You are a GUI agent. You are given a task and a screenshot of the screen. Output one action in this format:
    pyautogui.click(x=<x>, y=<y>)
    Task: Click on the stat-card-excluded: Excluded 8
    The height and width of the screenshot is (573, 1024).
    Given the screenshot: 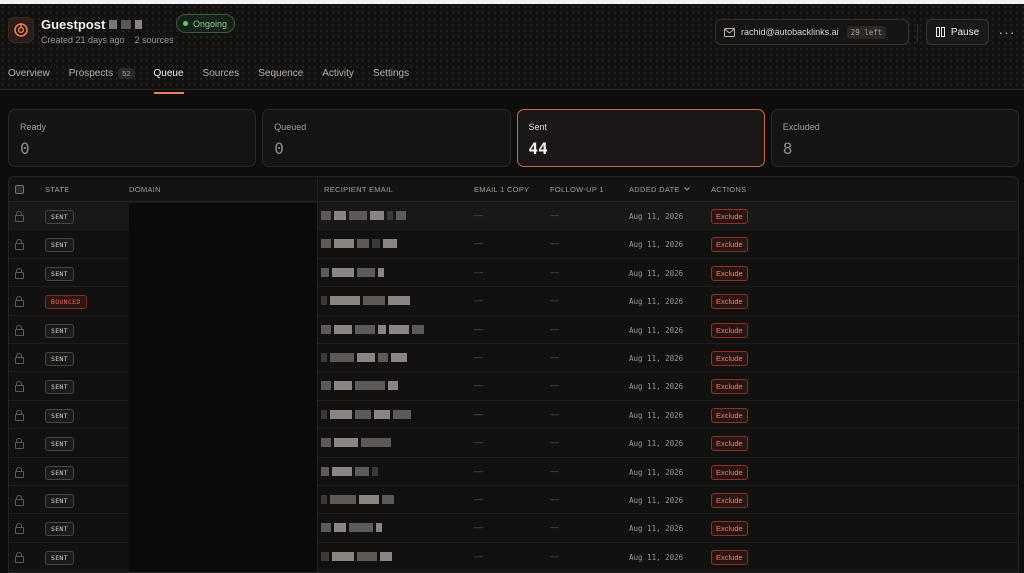 What is the action you would take?
    pyautogui.click(x=894, y=138)
    